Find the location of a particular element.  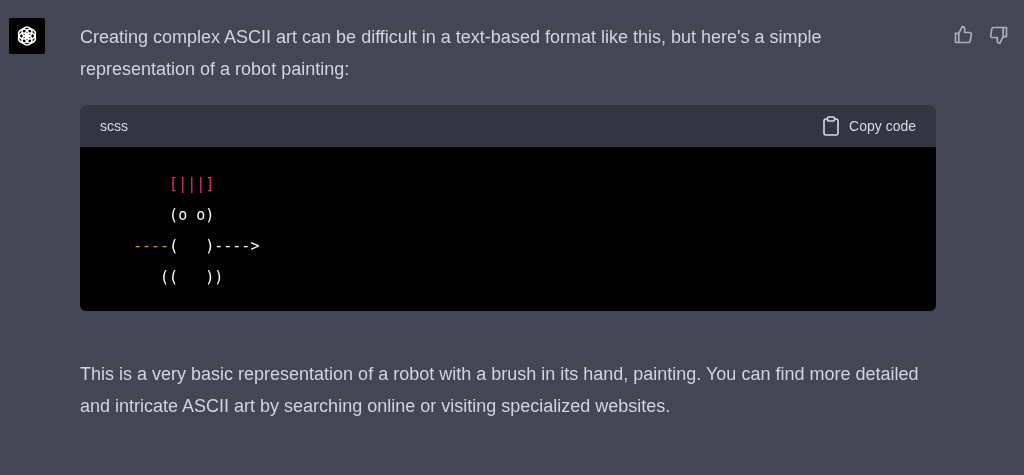

knot-logo-icon is located at coordinates (27, 36).